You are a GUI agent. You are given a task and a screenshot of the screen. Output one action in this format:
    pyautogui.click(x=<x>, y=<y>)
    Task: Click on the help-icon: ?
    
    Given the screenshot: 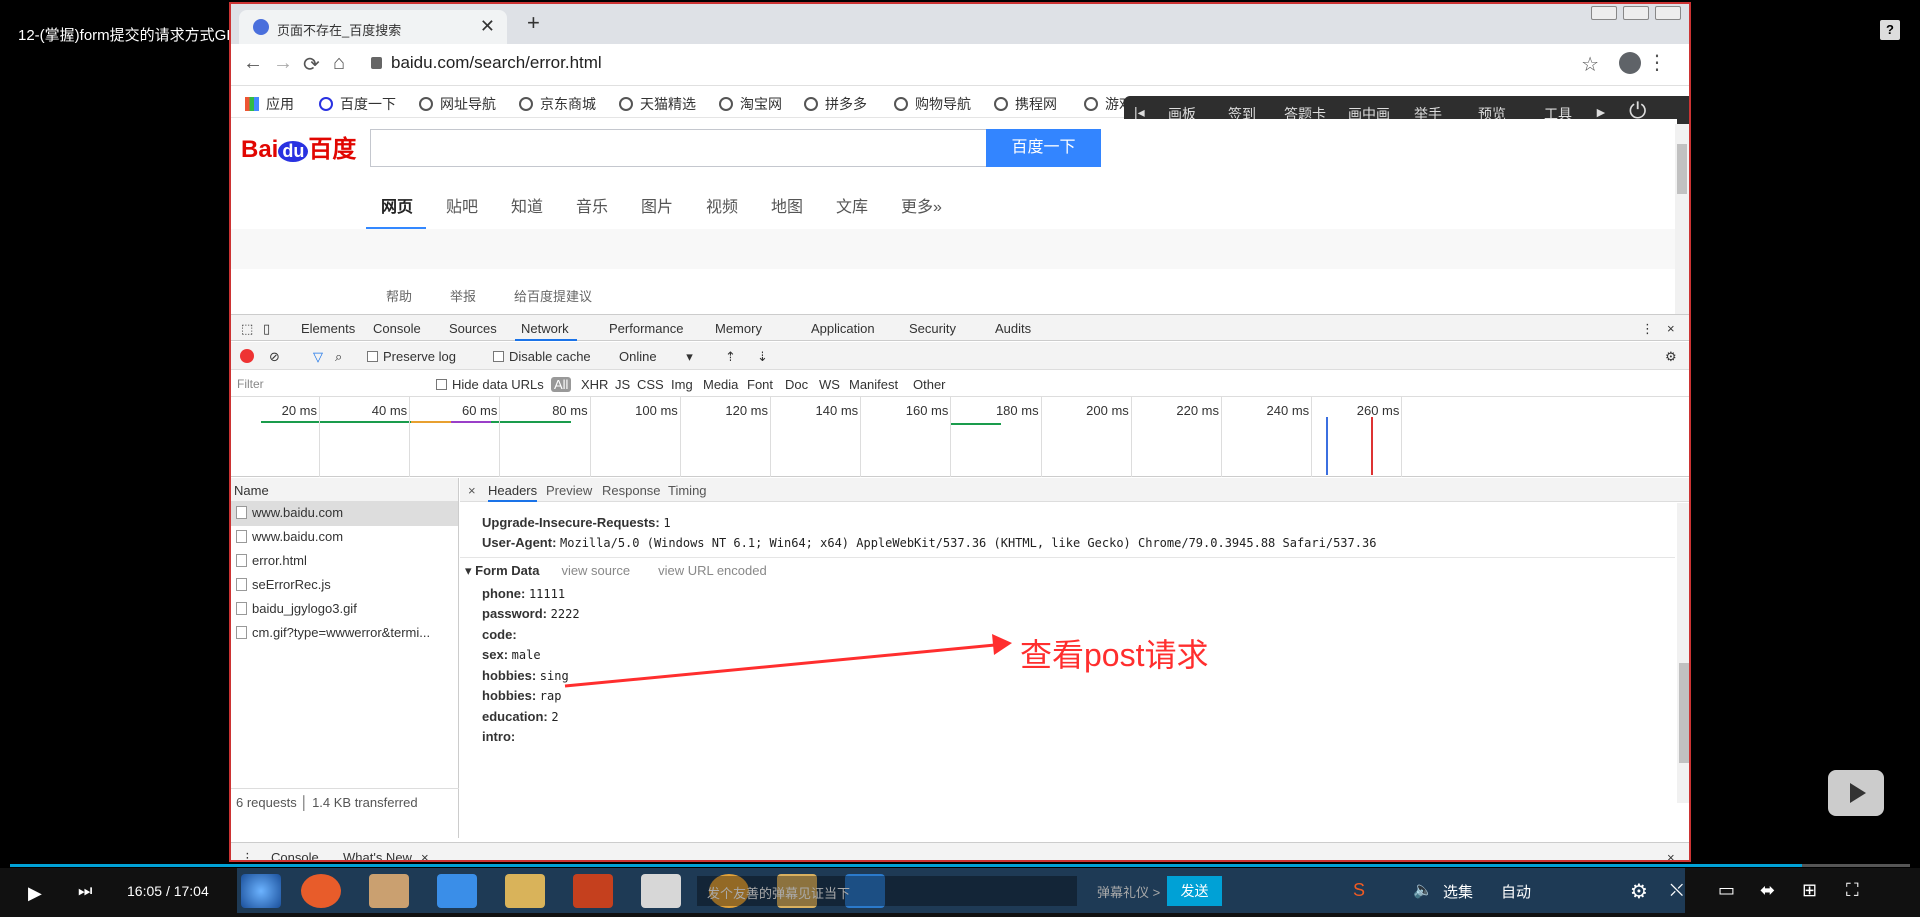 What is the action you would take?
    pyautogui.click(x=1890, y=30)
    